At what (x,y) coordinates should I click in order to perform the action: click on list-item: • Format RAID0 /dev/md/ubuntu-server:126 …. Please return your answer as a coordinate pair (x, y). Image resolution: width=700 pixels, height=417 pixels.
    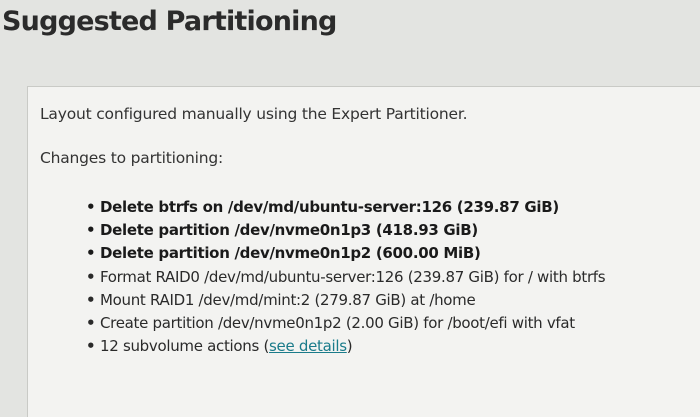
    Looking at the image, I should click on (346, 277).